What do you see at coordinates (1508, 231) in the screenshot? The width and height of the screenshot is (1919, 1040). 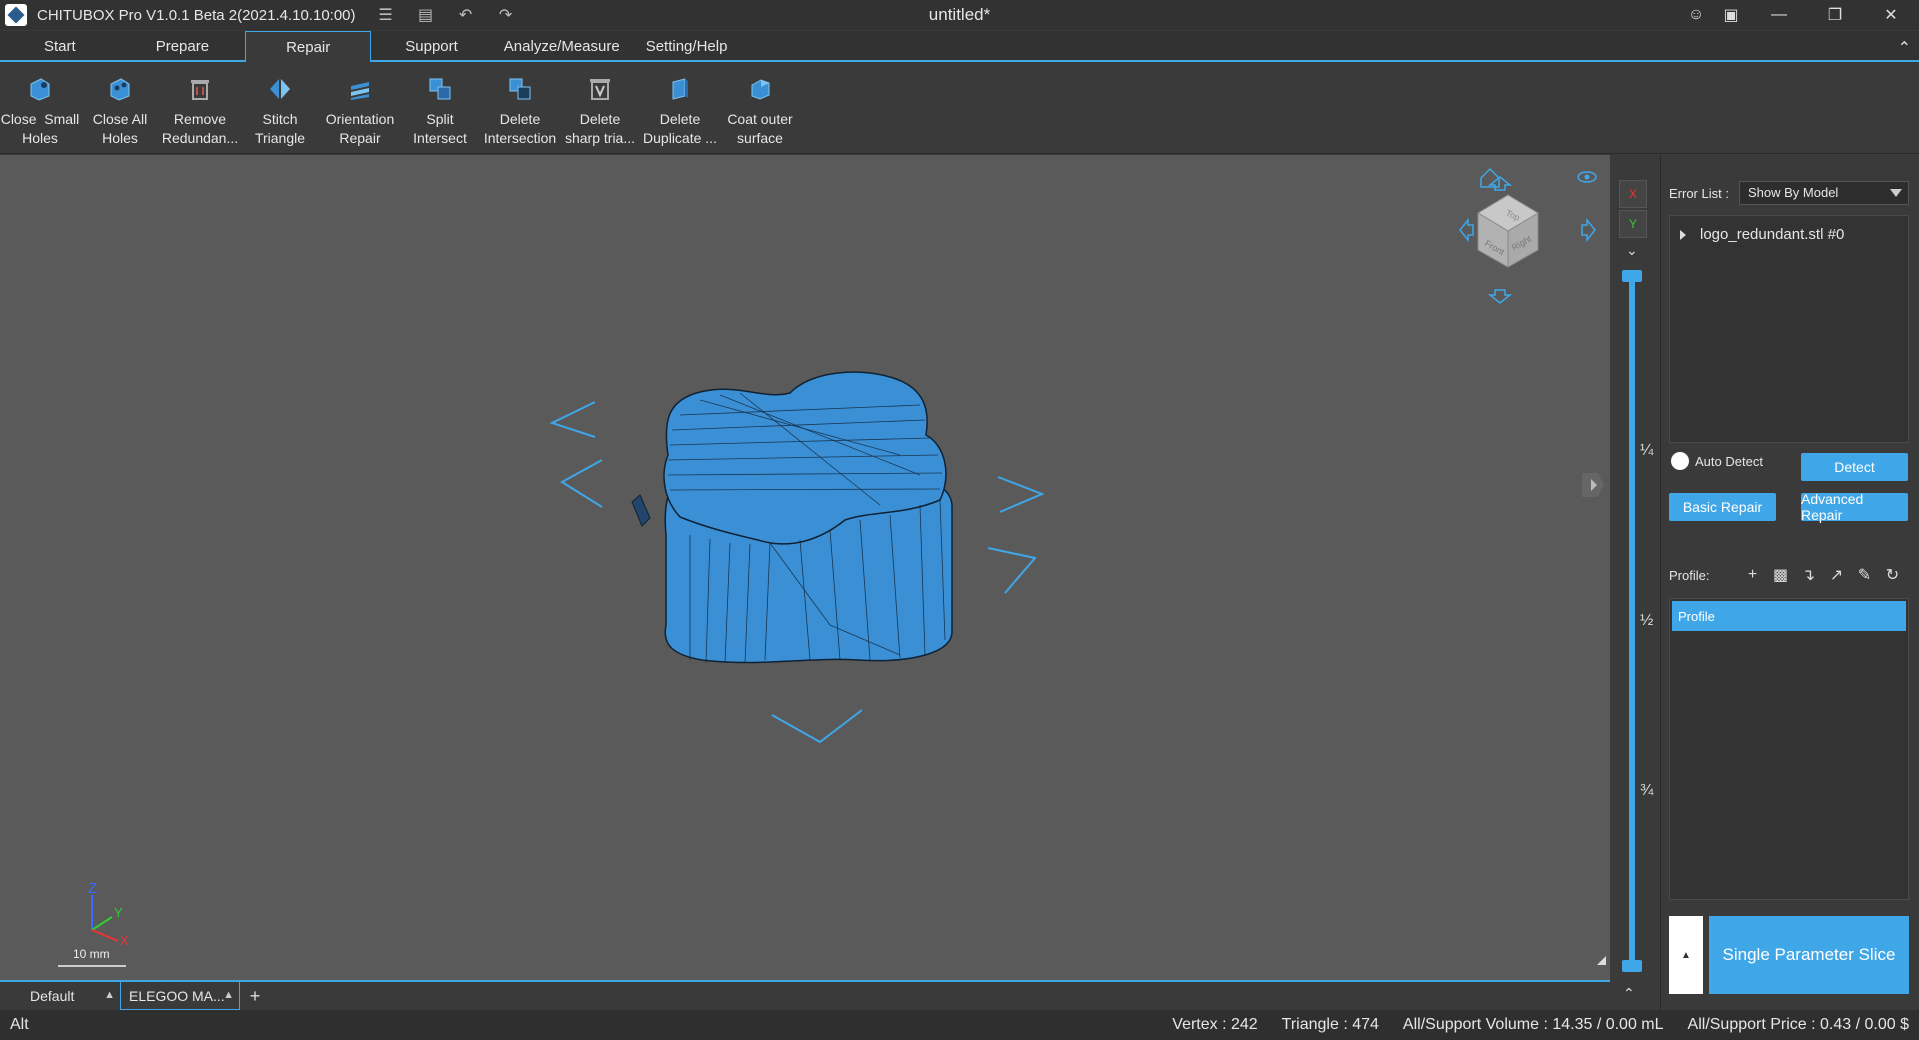 I see `viewcube: Top Front Right` at bounding box center [1508, 231].